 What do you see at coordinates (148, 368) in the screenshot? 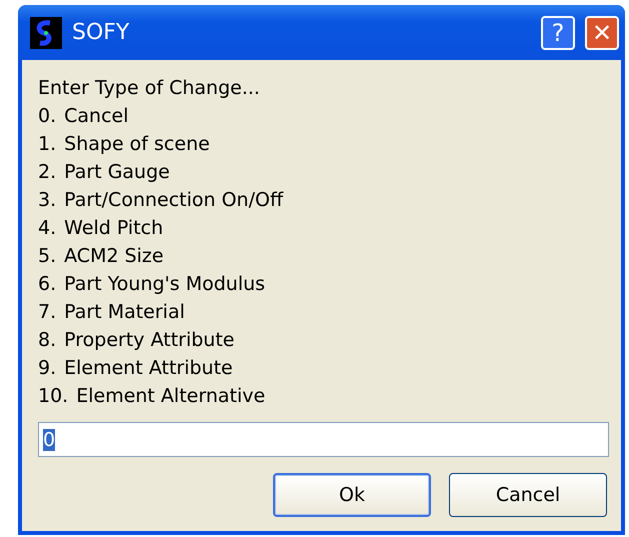
I see `option-label: Element Attribute` at bounding box center [148, 368].